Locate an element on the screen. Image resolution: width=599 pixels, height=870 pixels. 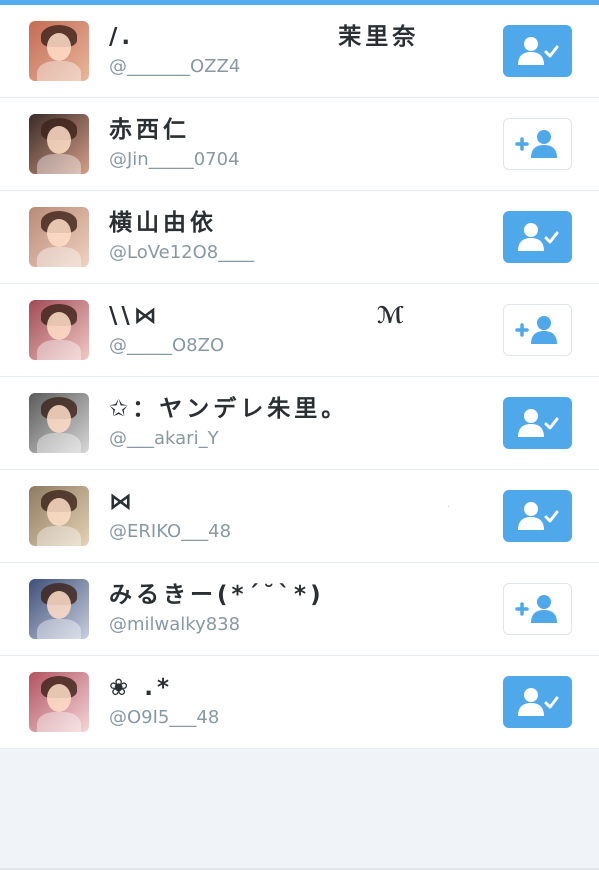
user-row-8: ❀ .* 大... @O9I5___48 is located at coordinates (299, 702).